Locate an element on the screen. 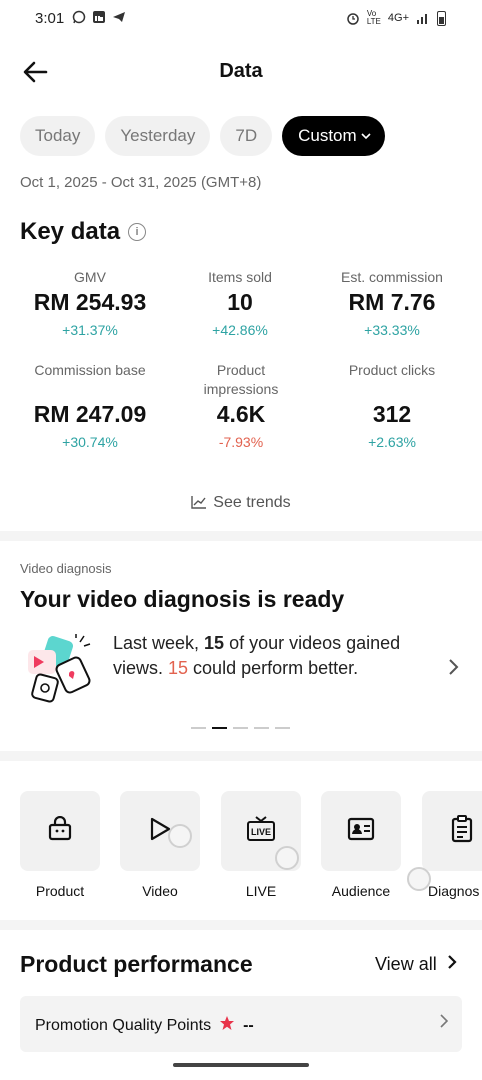 The image size is (482, 1080). id-card-icon is located at coordinates (361, 831).